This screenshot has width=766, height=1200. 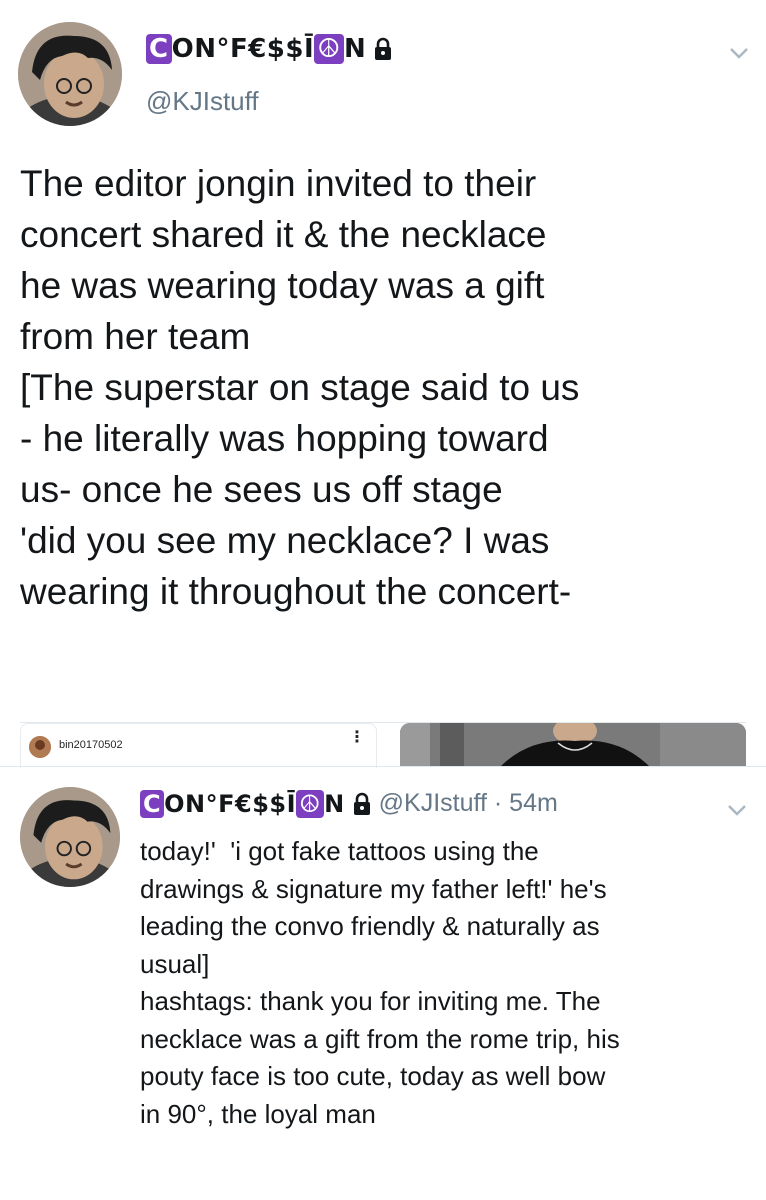 I want to click on more-vertical-icon: ⋮, so click(x=357, y=738).